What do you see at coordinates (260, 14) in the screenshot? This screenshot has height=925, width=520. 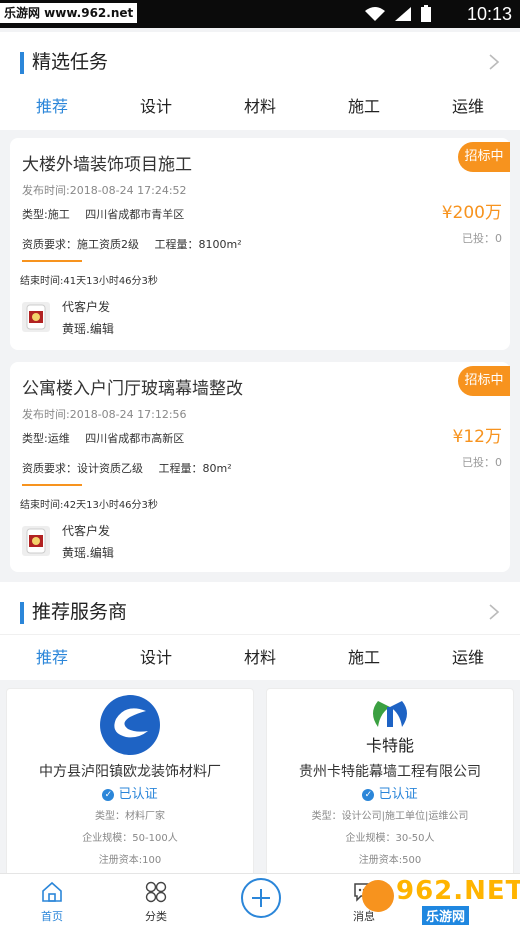 I see `status-bar: 乐游网 www.962.net 10:13` at bounding box center [260, 14].